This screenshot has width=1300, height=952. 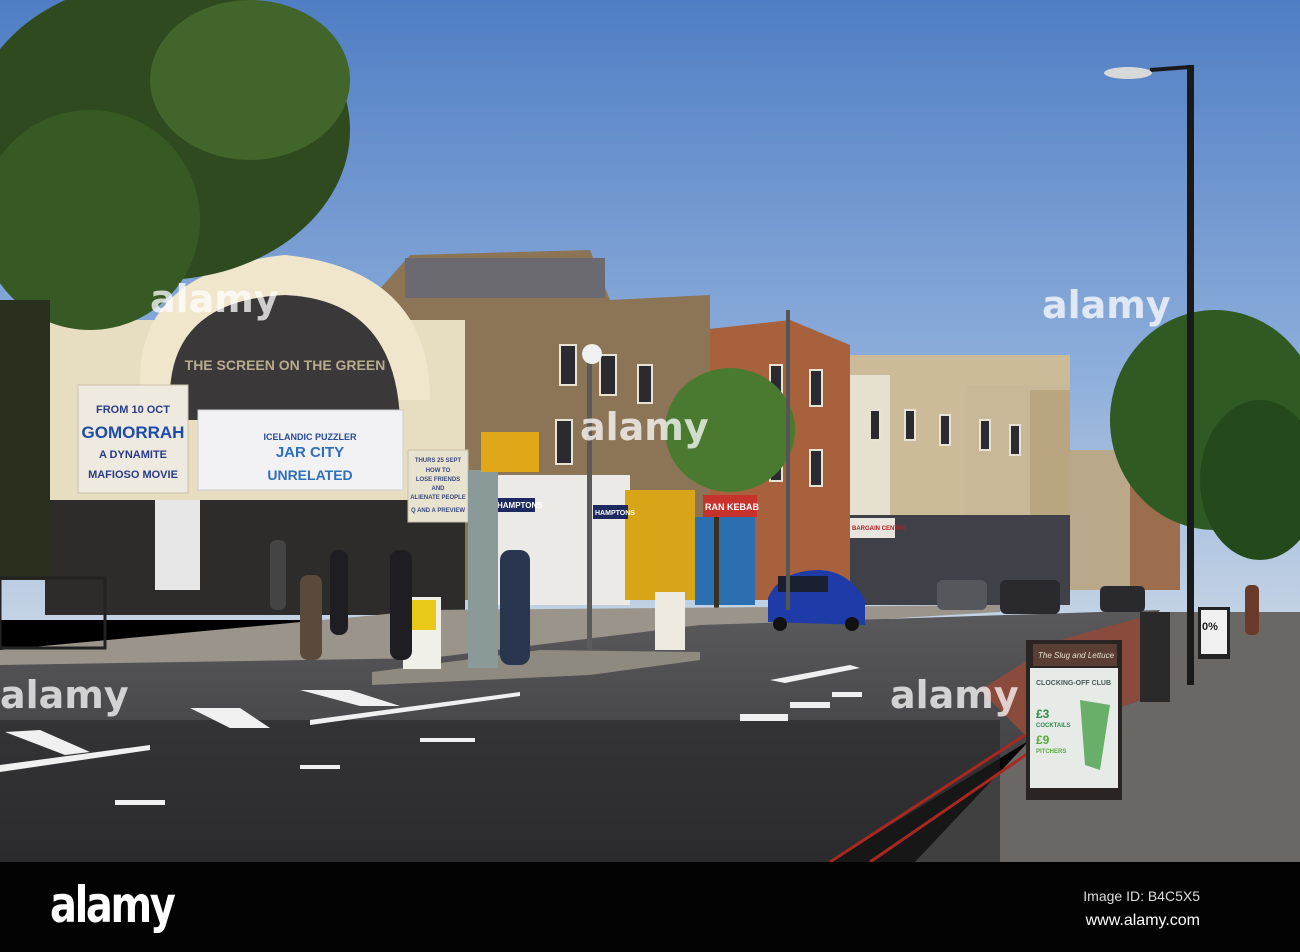 I want to click on cream-terrace, so click(x=959, y=480).